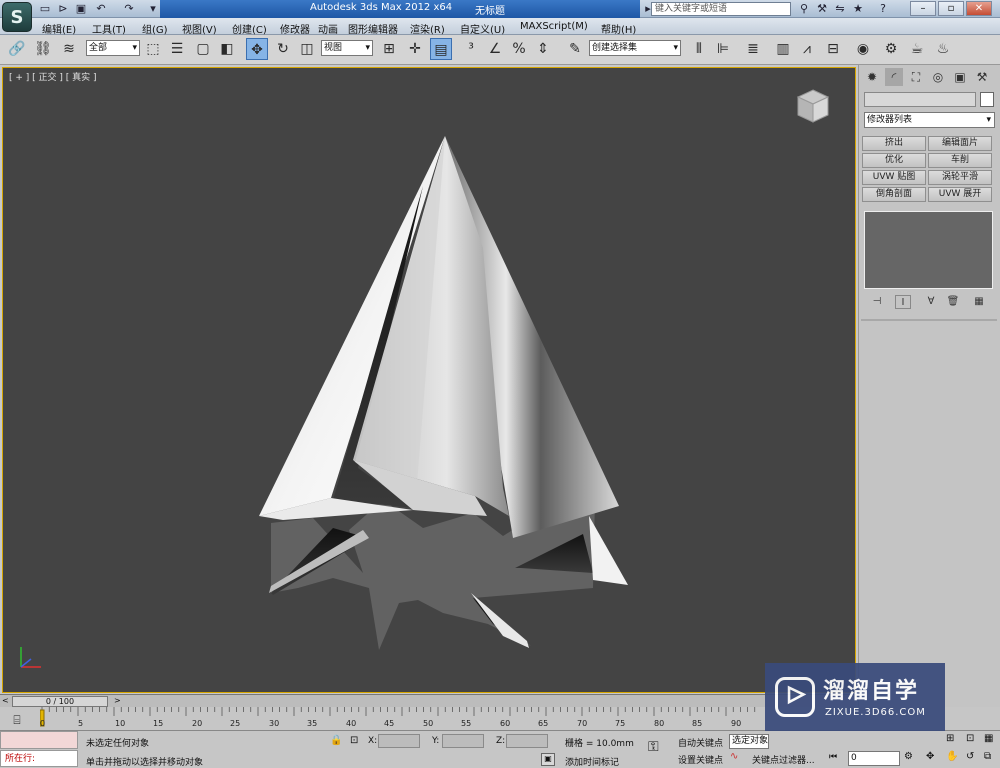  I want to click on zoom-extents-icon: ⊞, so click(950, 738).